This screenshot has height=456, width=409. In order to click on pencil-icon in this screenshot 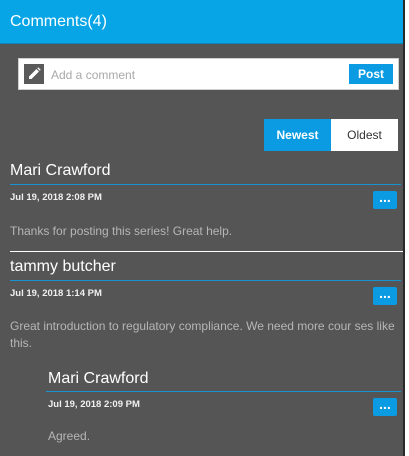, I will do `click(34, 74)`.